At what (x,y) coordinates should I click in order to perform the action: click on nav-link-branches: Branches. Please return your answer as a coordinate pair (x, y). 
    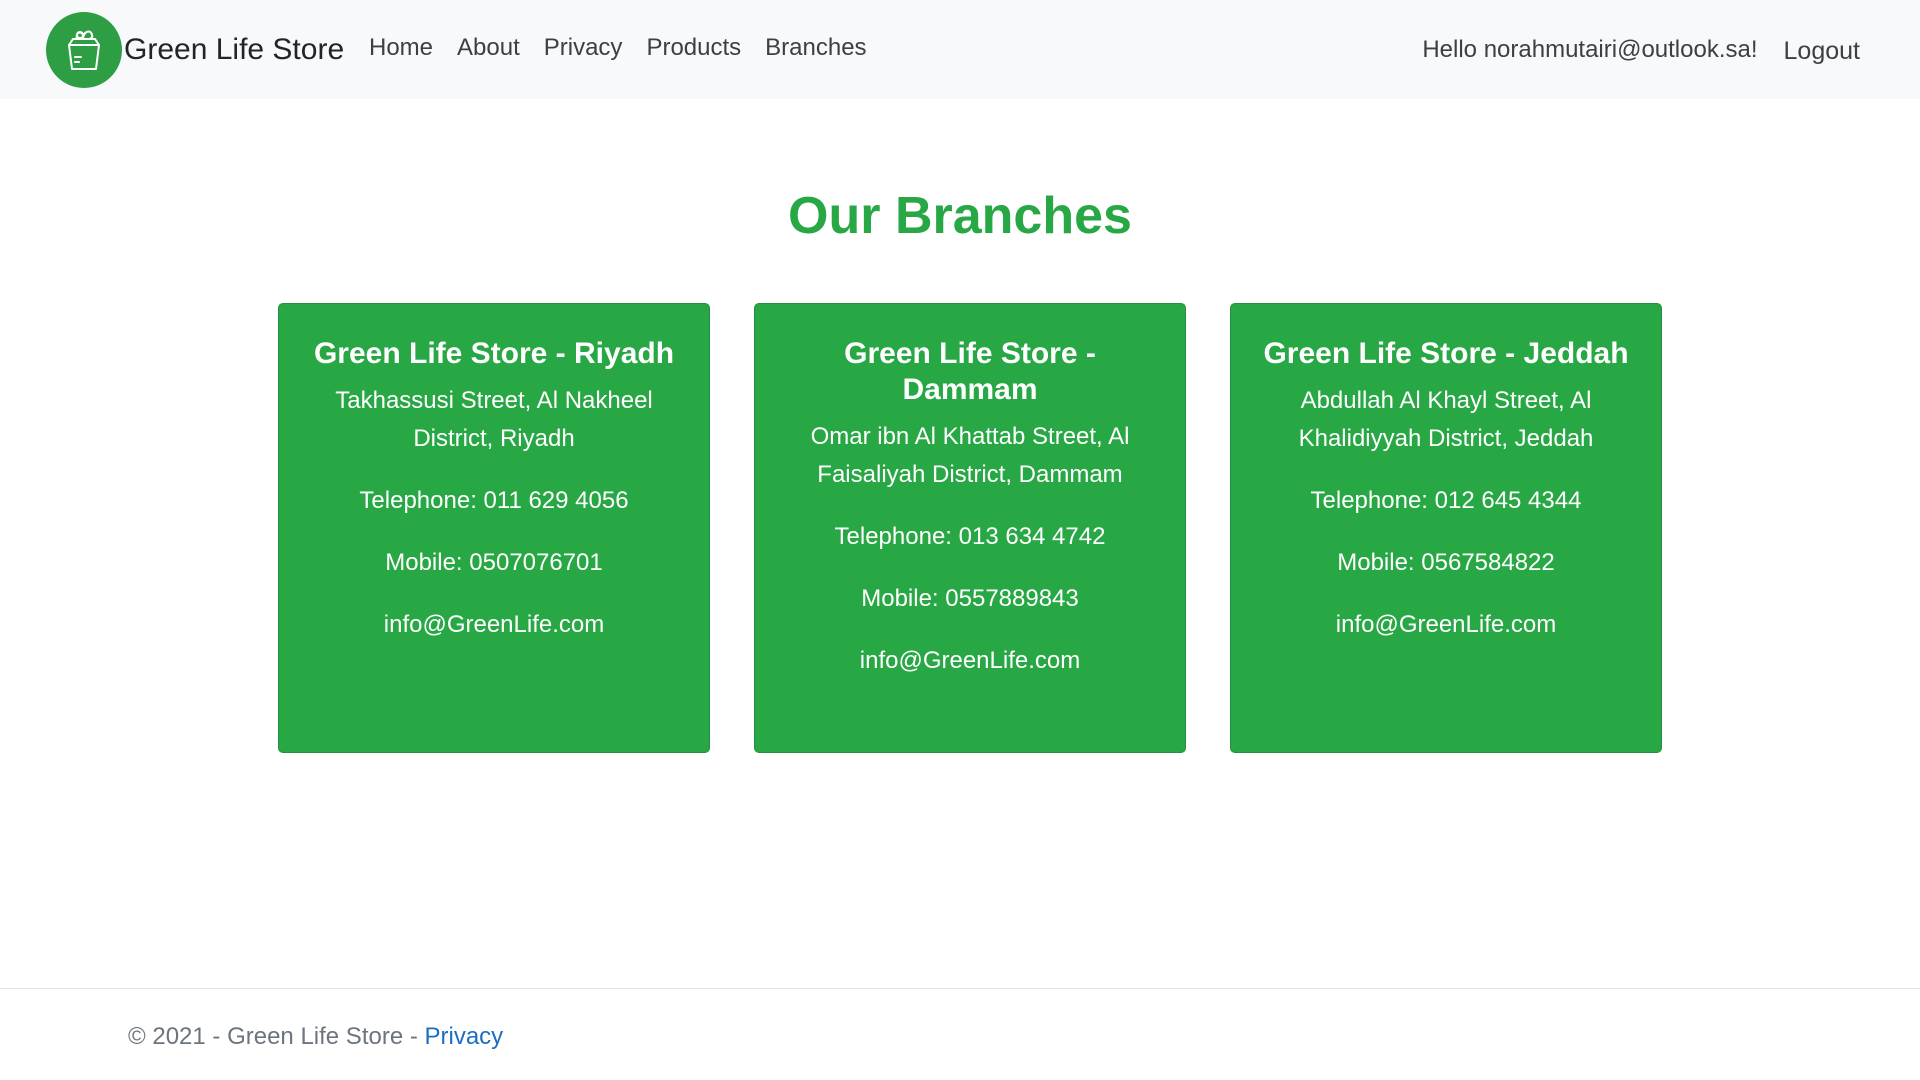
    Looking at the image, I should click on (815, 48).